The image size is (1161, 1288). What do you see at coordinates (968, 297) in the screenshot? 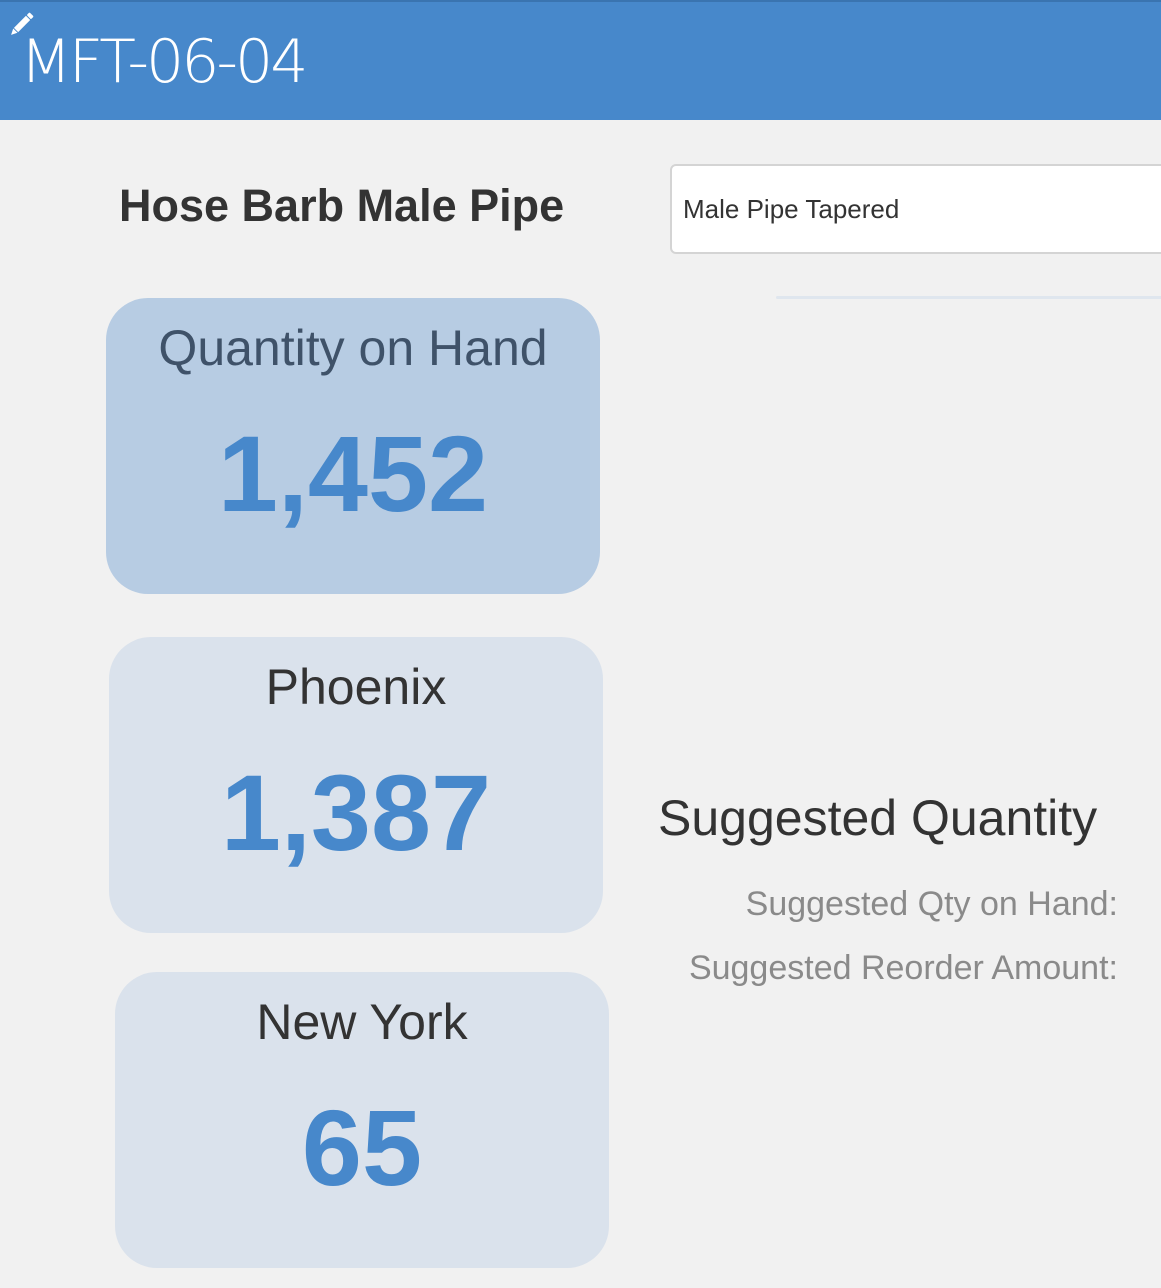
I see `divider` at bounding box center [968, 297].